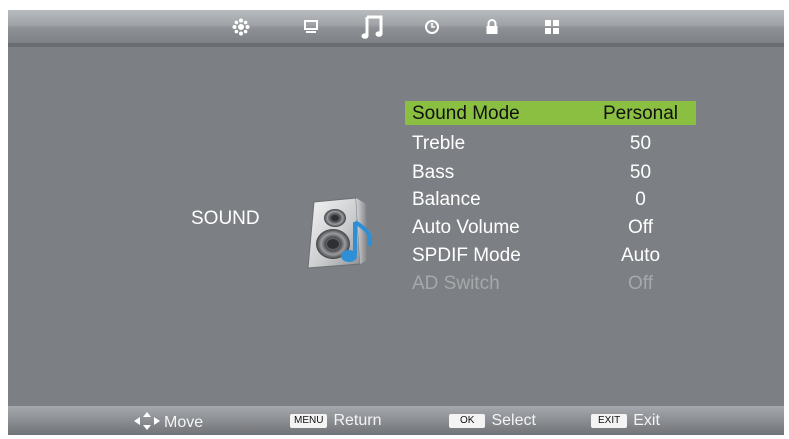  What do you see at coordinates (466, 255) in the screenshot?
I see `menu-row-label: SPDIF Mode` at bounding box center [466, 255].